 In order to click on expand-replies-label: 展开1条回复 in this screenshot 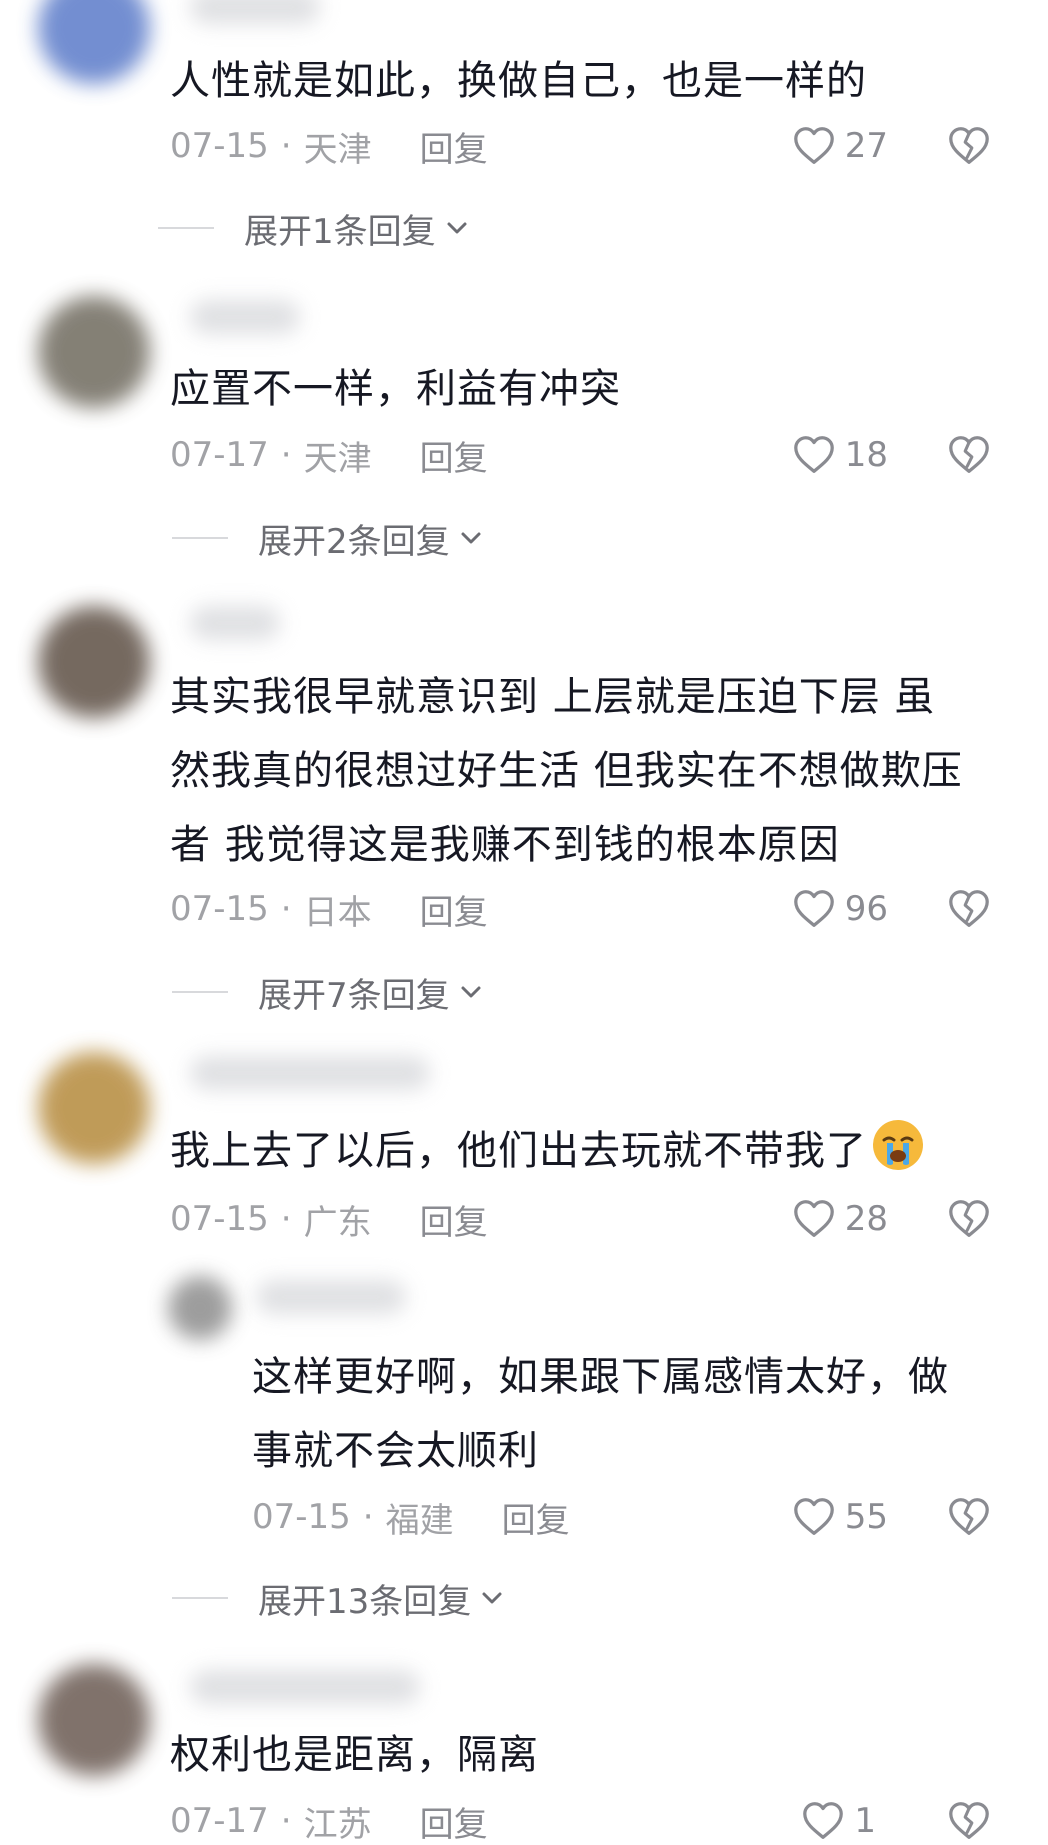, I will do `click(340, 231)`.